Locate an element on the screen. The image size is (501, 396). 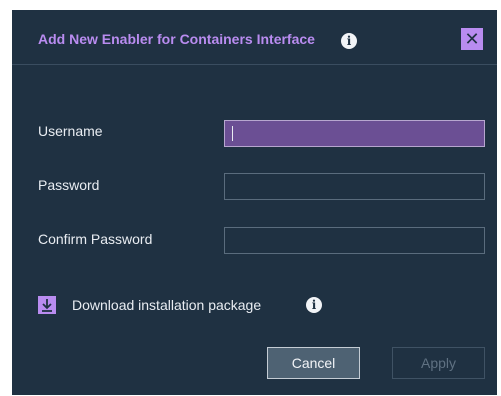
password-label: Password is located at coordinates (69, 185).